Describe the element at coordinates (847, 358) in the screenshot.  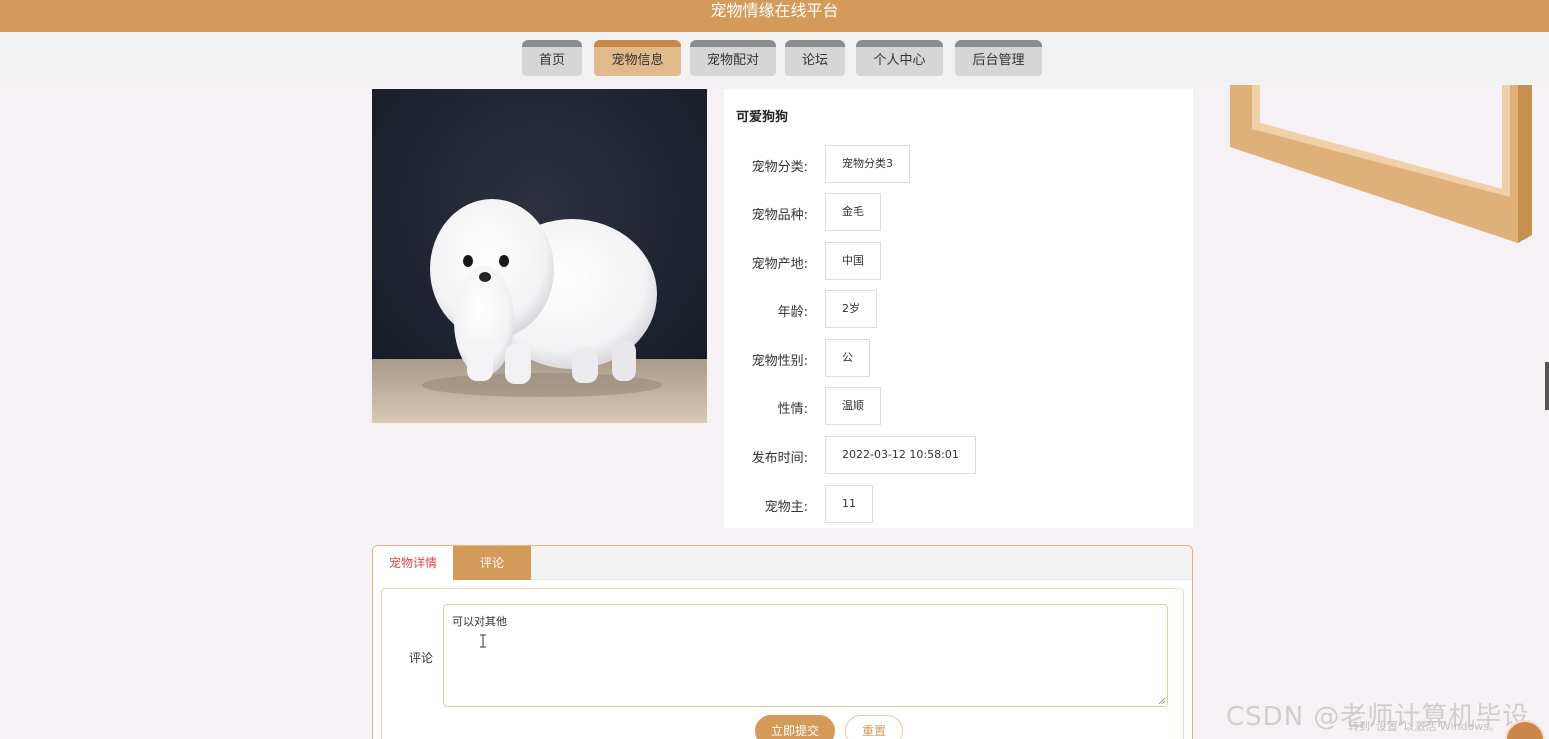
I see `field-value: 公` at that location.